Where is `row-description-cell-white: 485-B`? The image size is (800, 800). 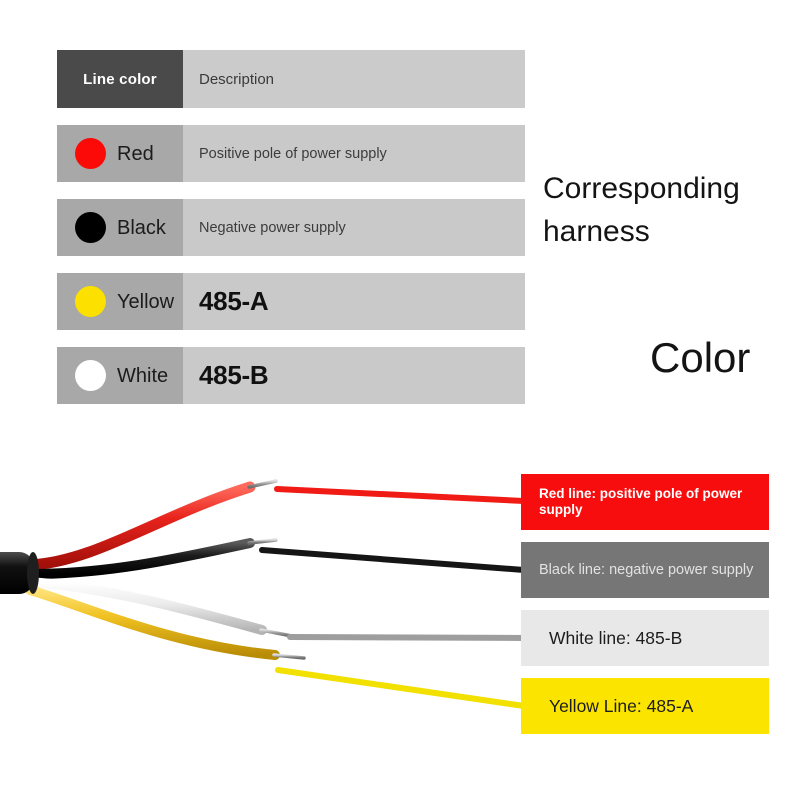 row-description-cell-white: 485-B is located at coordinates (354, 375).